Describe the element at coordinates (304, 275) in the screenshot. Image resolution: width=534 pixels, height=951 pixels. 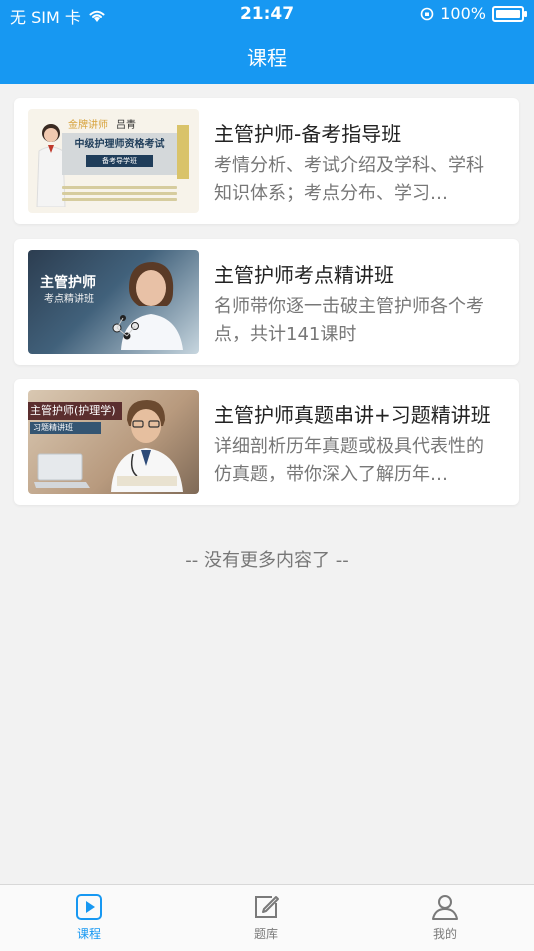
I see `course-title: 主管护师考点精讲班` at that location.